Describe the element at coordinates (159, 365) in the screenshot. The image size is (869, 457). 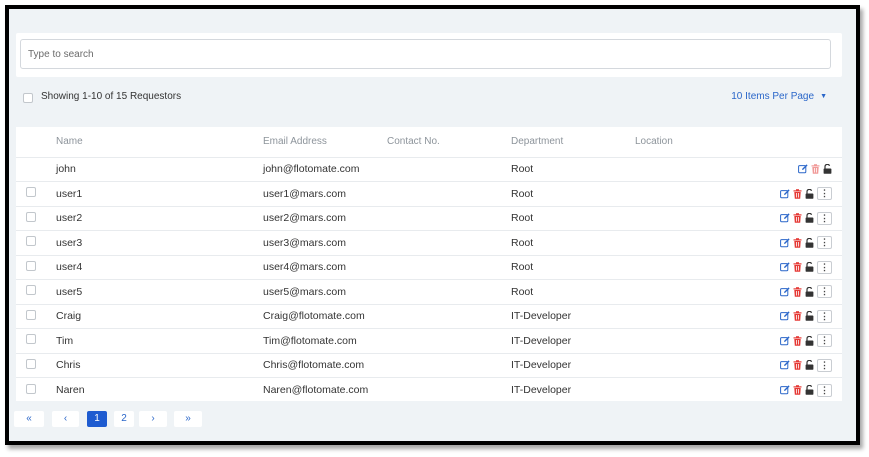
I see `cell-name: Chris` at that location.